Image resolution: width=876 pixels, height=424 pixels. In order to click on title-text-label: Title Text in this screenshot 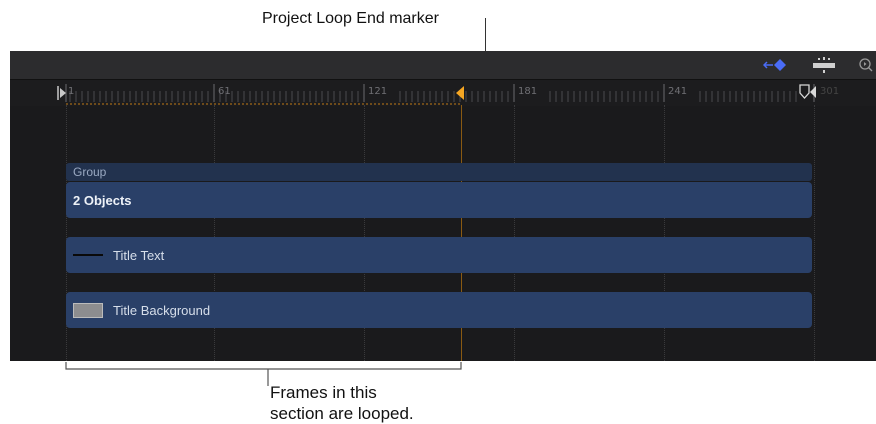, I will do `click(139, 255)`.